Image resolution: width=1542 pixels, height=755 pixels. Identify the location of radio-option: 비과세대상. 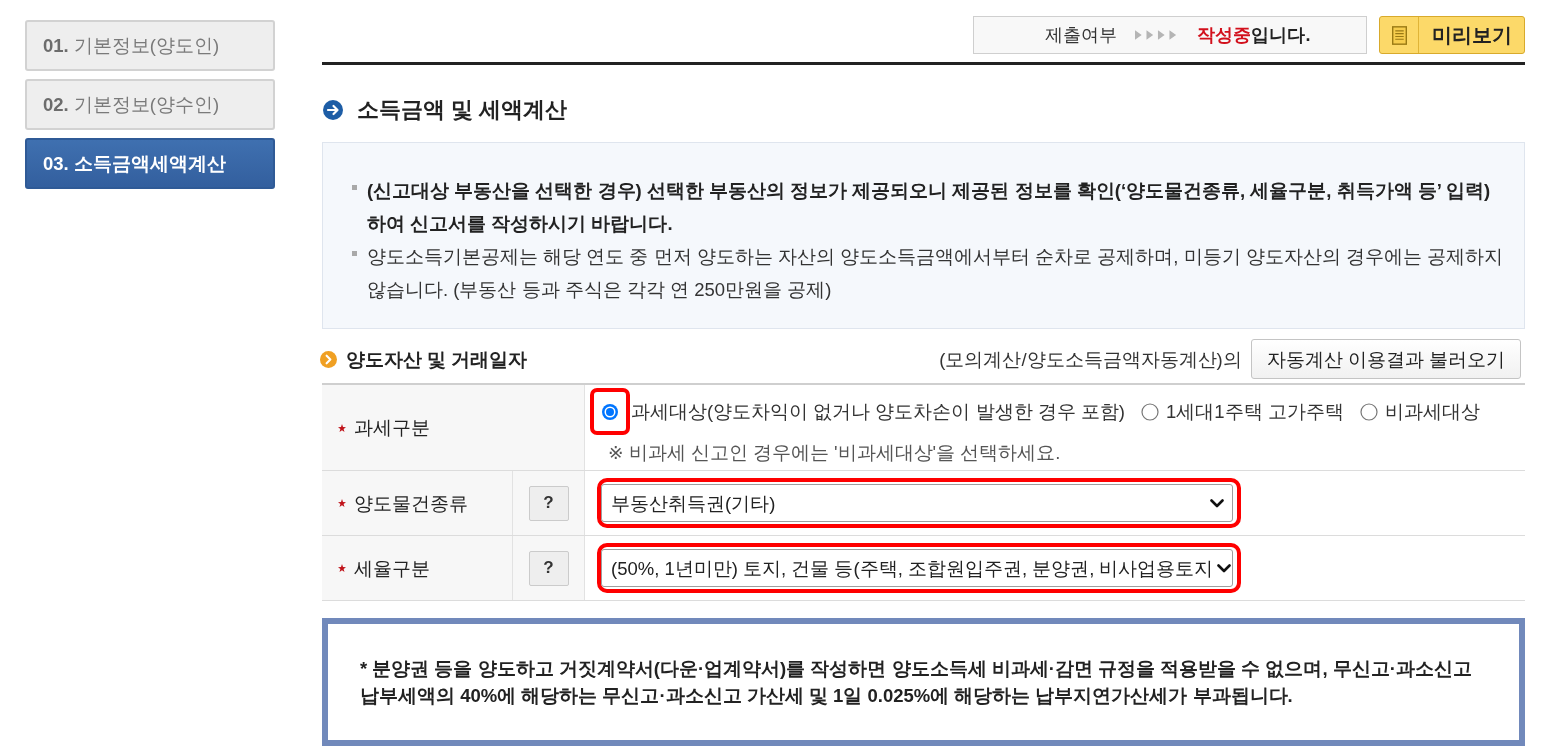
(1419, 411).